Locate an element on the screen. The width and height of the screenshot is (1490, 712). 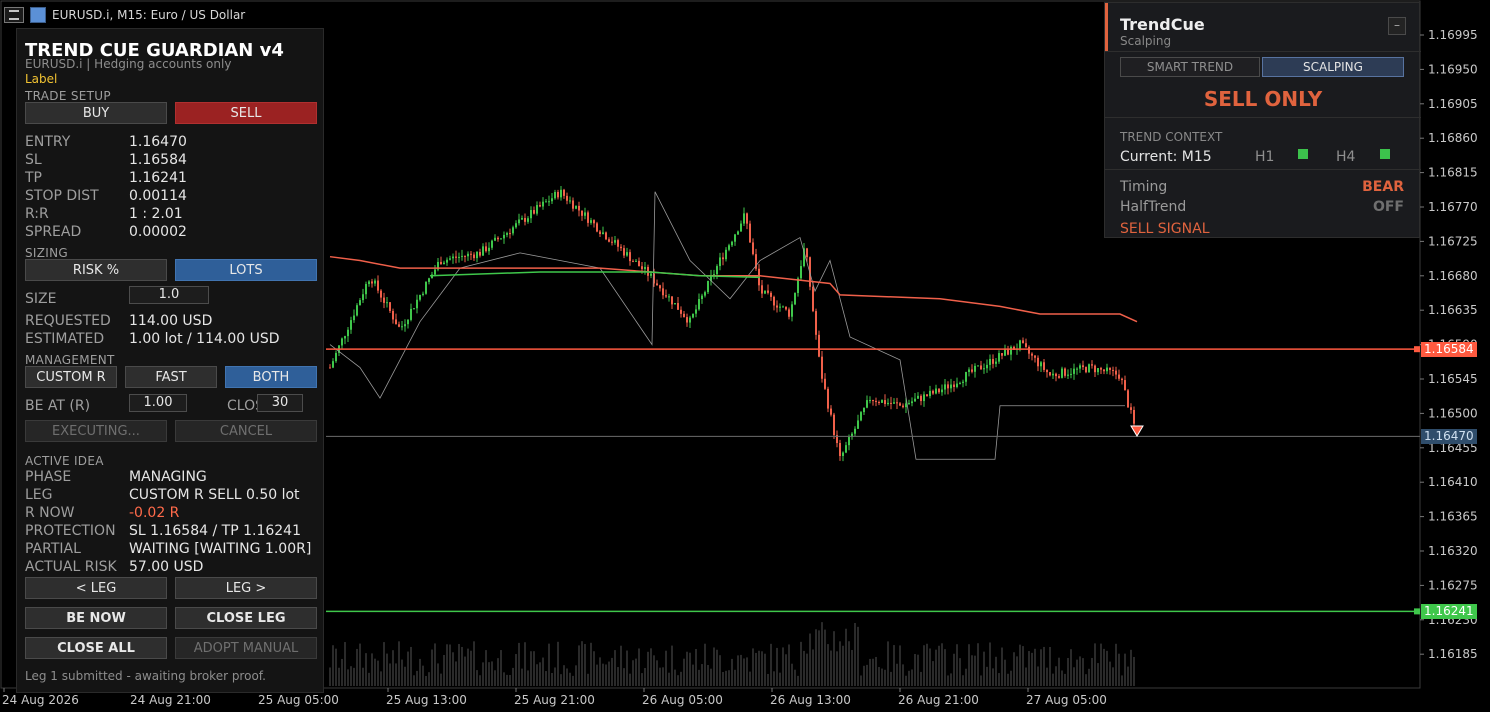
price-tick-label: 1.16860 is located at coordinates (1453, 138).